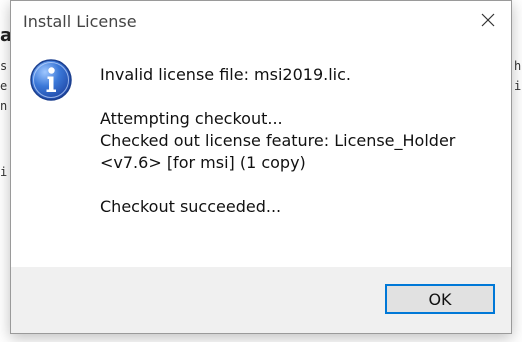  I want to click on dialog-title: Install License, so click(80, 21).